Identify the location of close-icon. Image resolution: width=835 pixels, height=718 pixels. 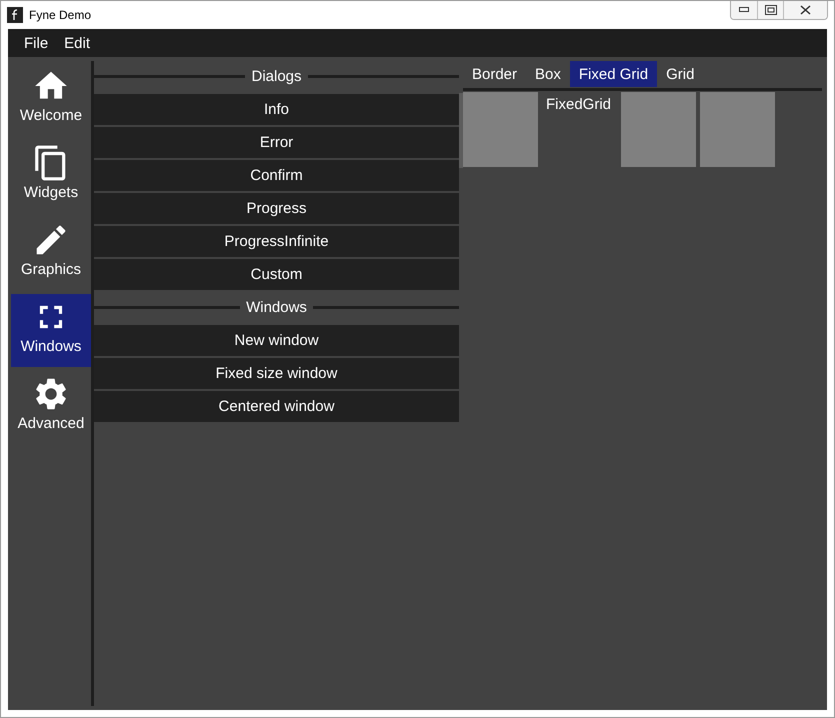
(805, 10).